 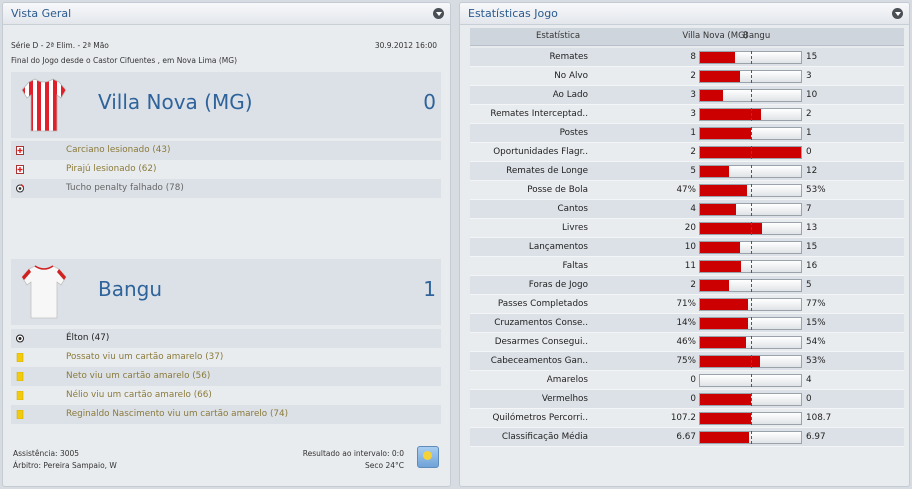 What do you see at coordinates (130, 289) in the screenshot?
I see `away-team-name: Bangu` at bounding box center [130, 289].